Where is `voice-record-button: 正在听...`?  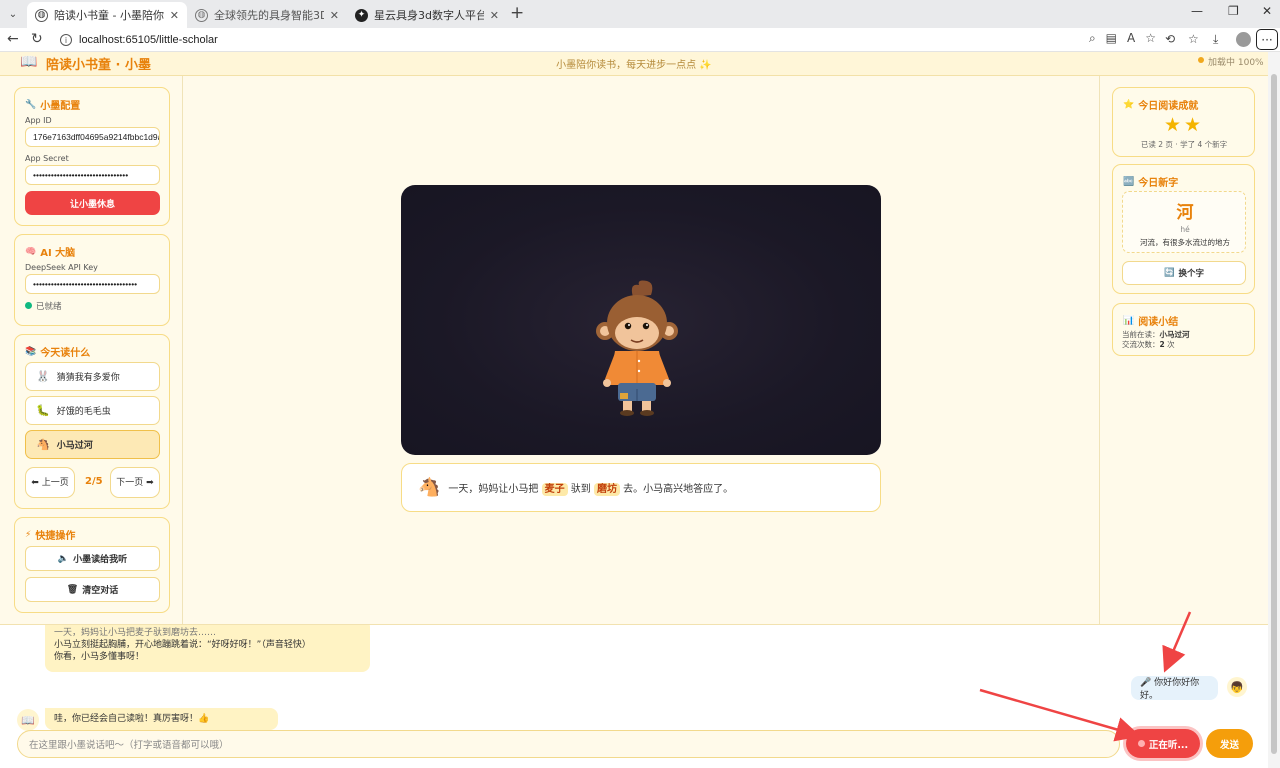
voice-record-button: 正在听... is located at coordinates (1163, 743).